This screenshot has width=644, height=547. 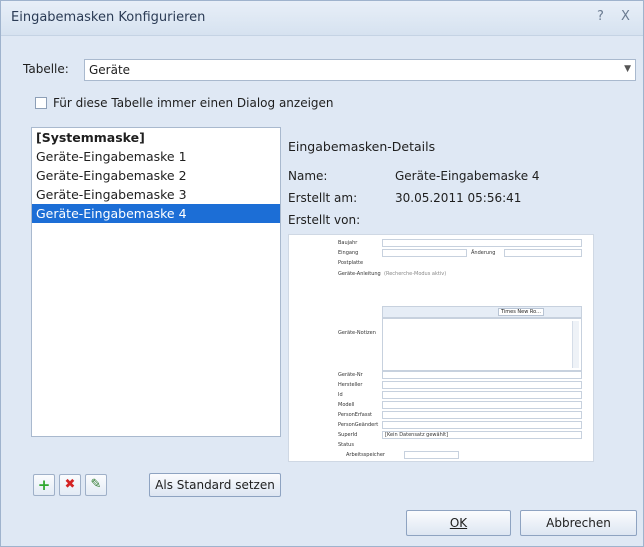 What do you see at coordinates (575, 344) in the screenshot?
I see `preview-scrollbar` at bounding box center [575, 344].